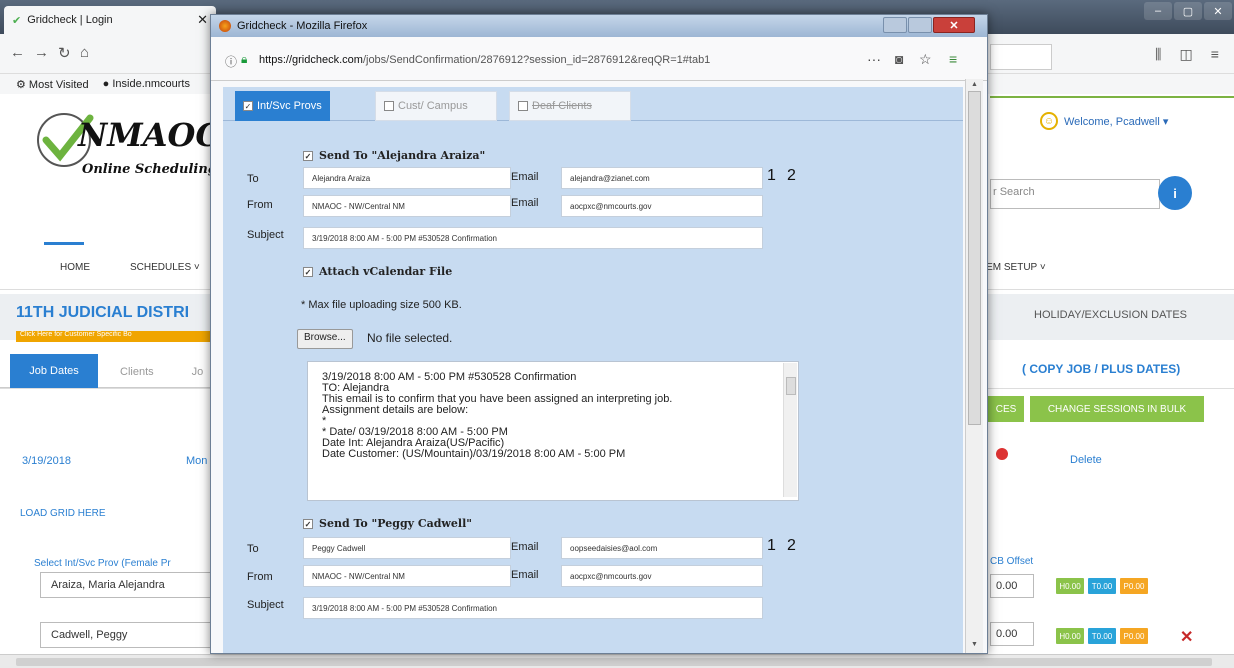 Image resolution: width=1234 pixels, height=668 pixels. I want to click on back-icon: ←, so click(17, 52).